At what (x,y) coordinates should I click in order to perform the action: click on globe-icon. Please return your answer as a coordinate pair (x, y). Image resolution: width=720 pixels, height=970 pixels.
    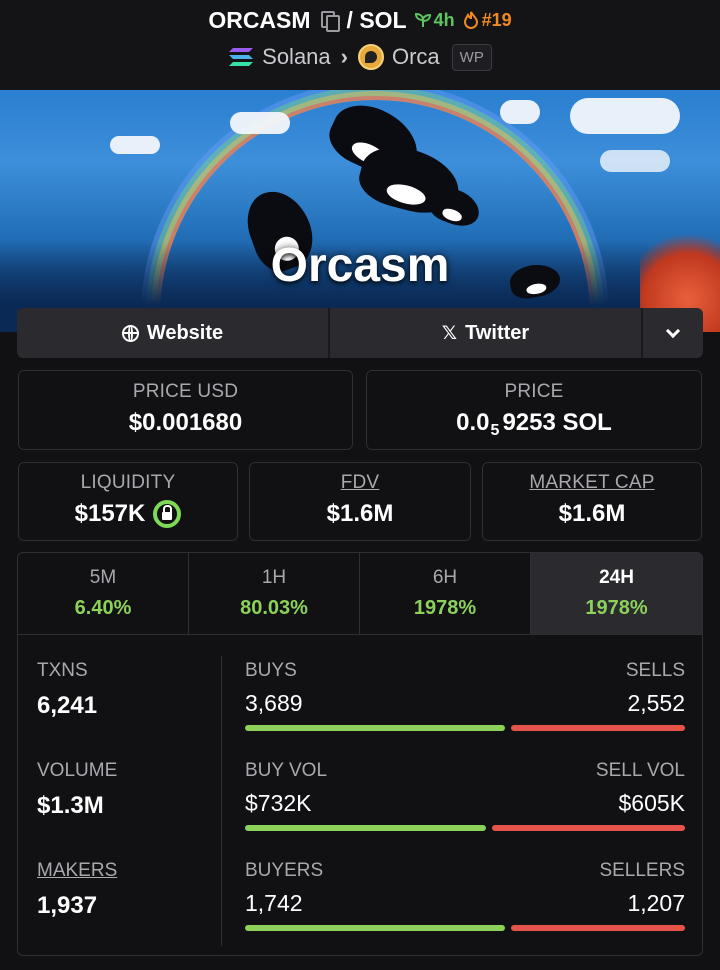
    Looking at the image, I should click on (130, 333).